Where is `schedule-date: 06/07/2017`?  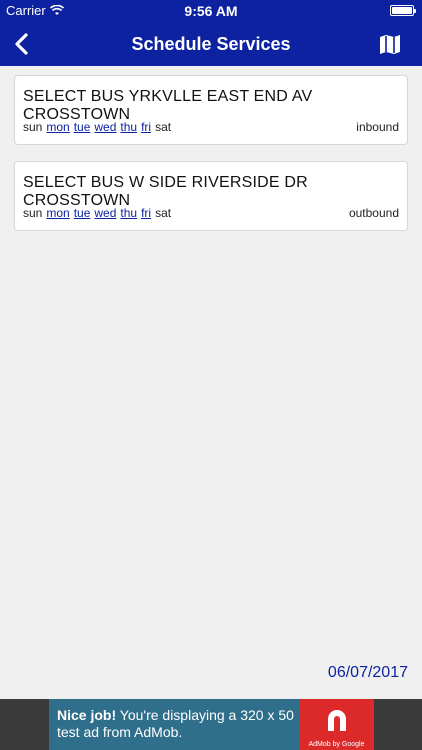 schedule-date: 06/07/2017 is located at coordinates (367, 672).